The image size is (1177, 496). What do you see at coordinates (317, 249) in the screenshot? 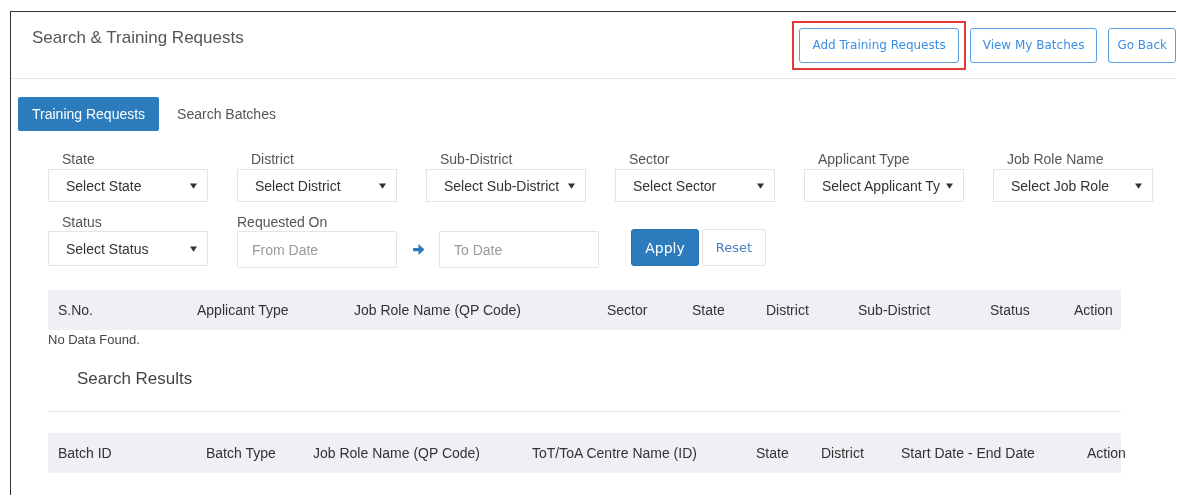
I see `date-input: From Date` at bounding box center [317, 249].